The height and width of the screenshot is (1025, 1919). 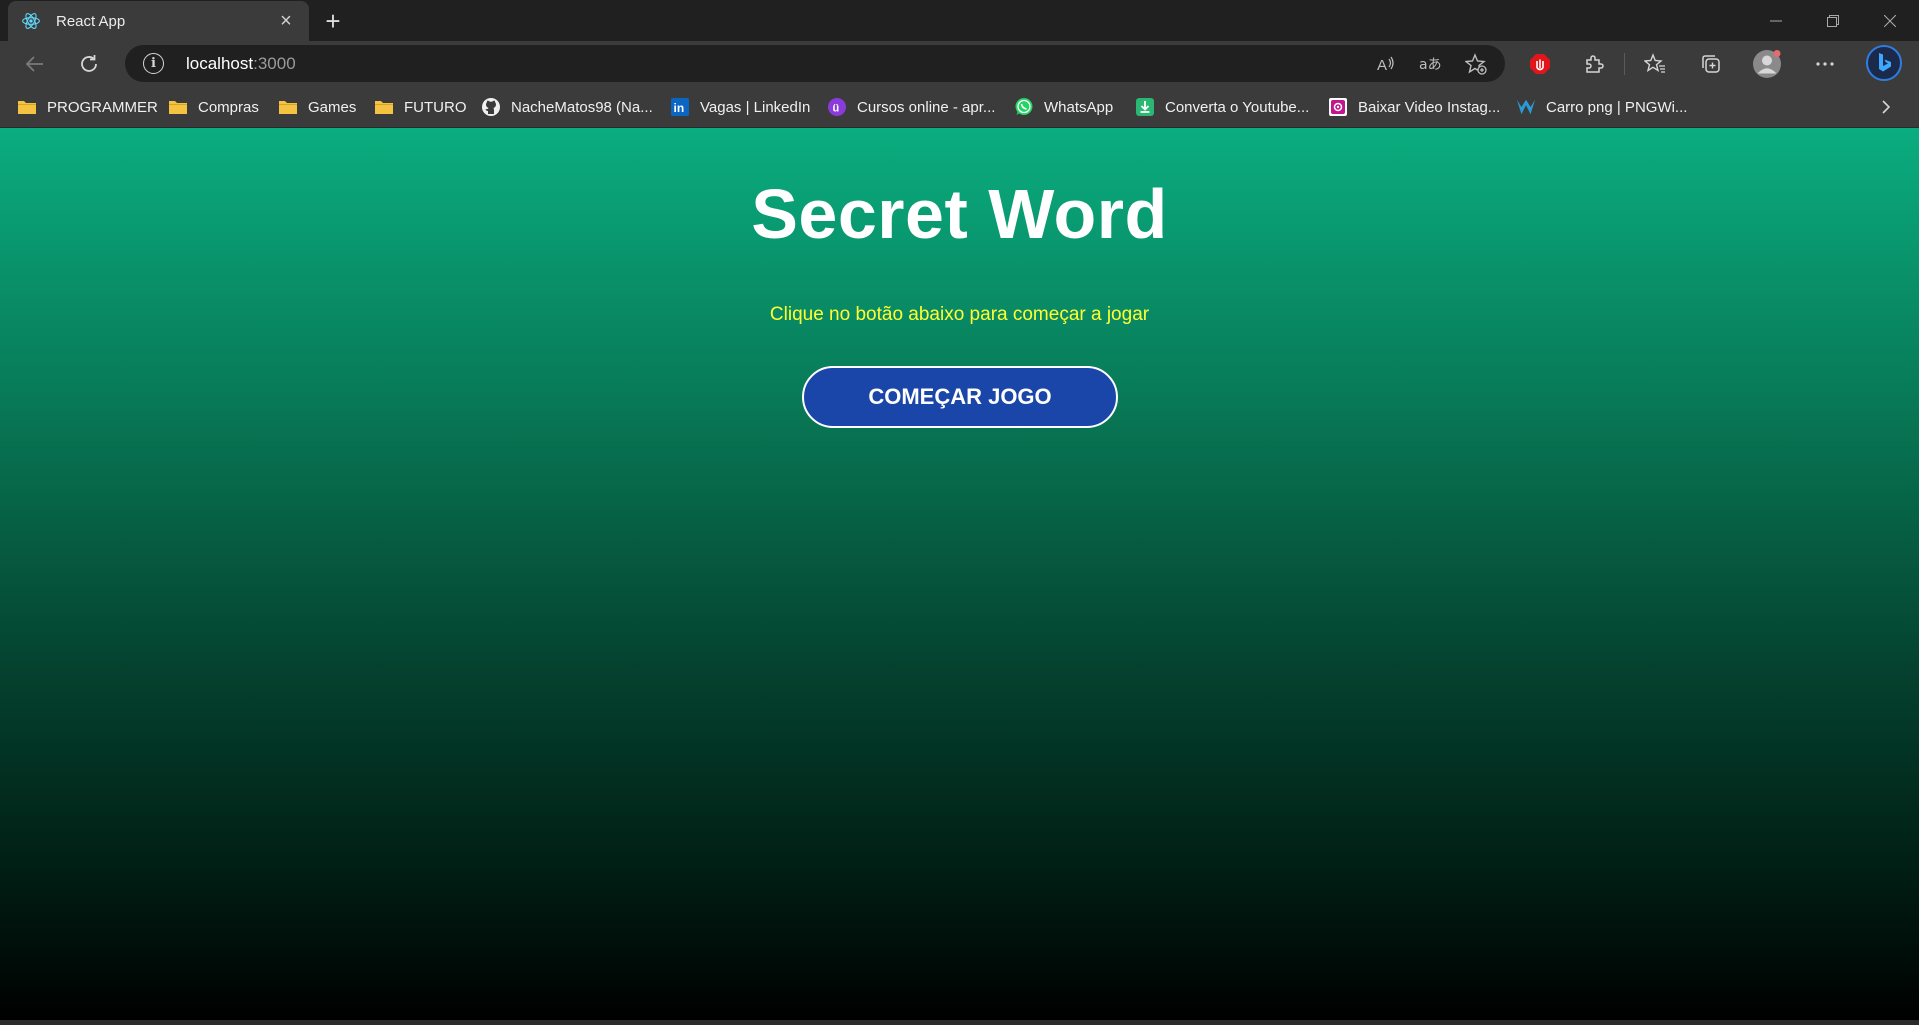 I want to click on favorites-icon, so click(x=1655, y=64).